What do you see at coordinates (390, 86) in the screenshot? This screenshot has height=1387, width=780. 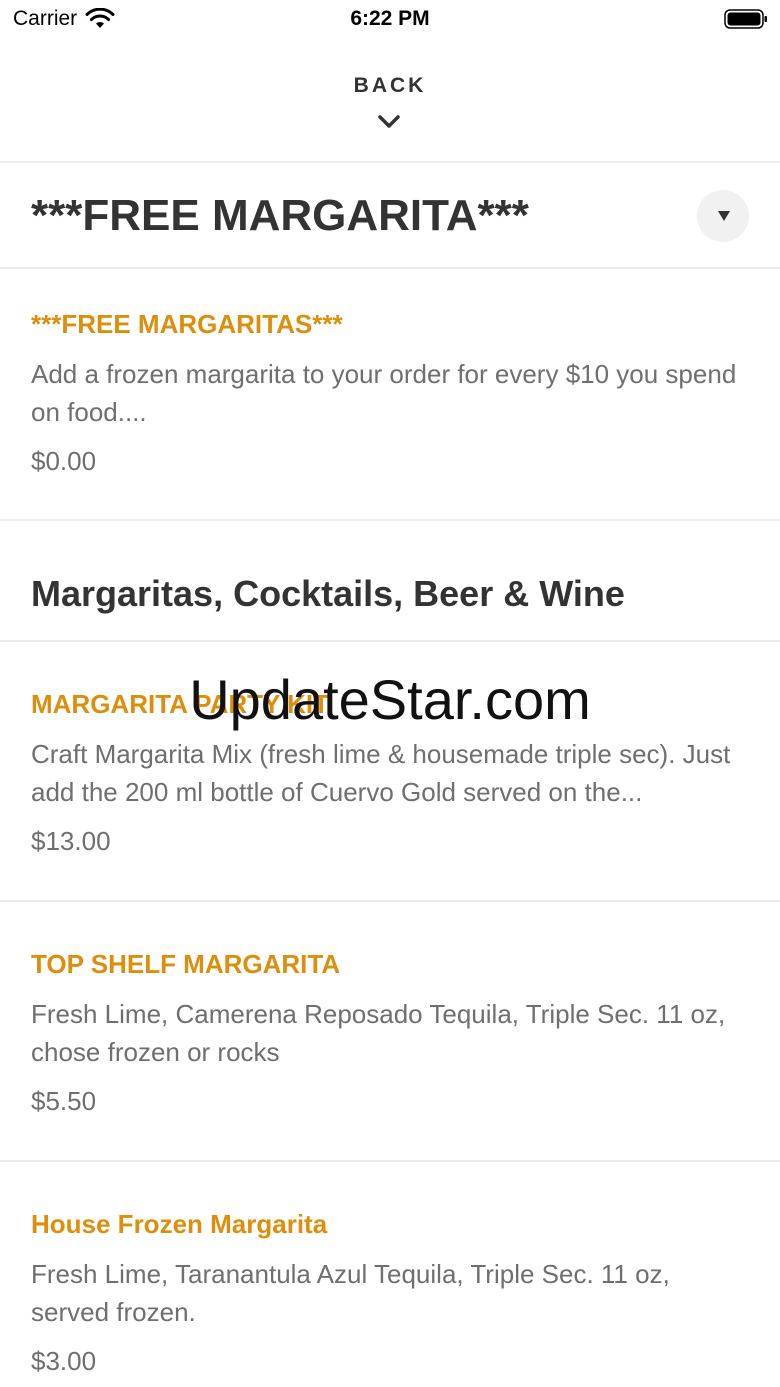 I see `back-button: BACK` at bounding box center [390, 86].